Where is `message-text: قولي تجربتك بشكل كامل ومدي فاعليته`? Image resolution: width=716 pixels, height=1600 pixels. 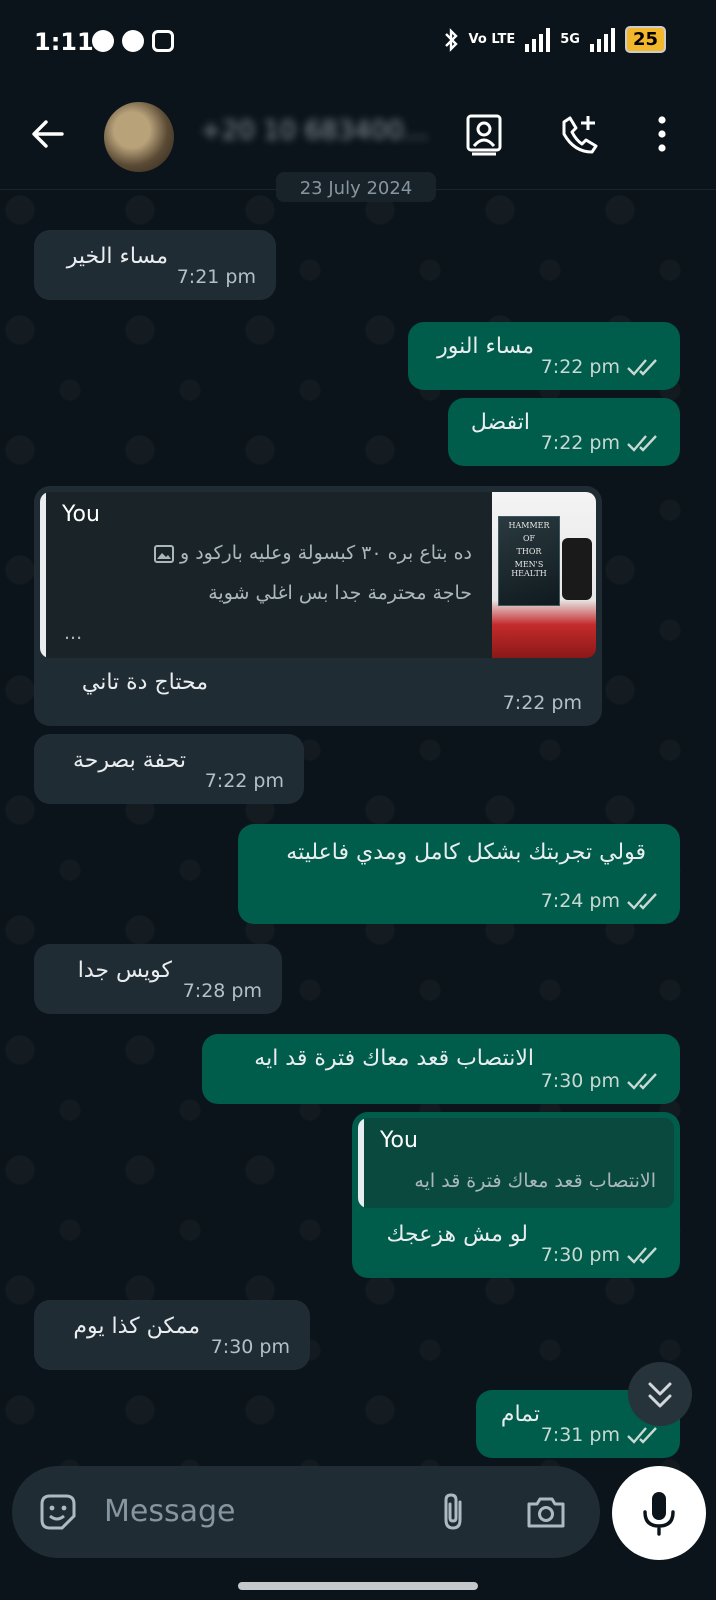 message-text: قولي تجربتك بشكل كامل ومدي فاعليته is located at coordinates (466, 852).